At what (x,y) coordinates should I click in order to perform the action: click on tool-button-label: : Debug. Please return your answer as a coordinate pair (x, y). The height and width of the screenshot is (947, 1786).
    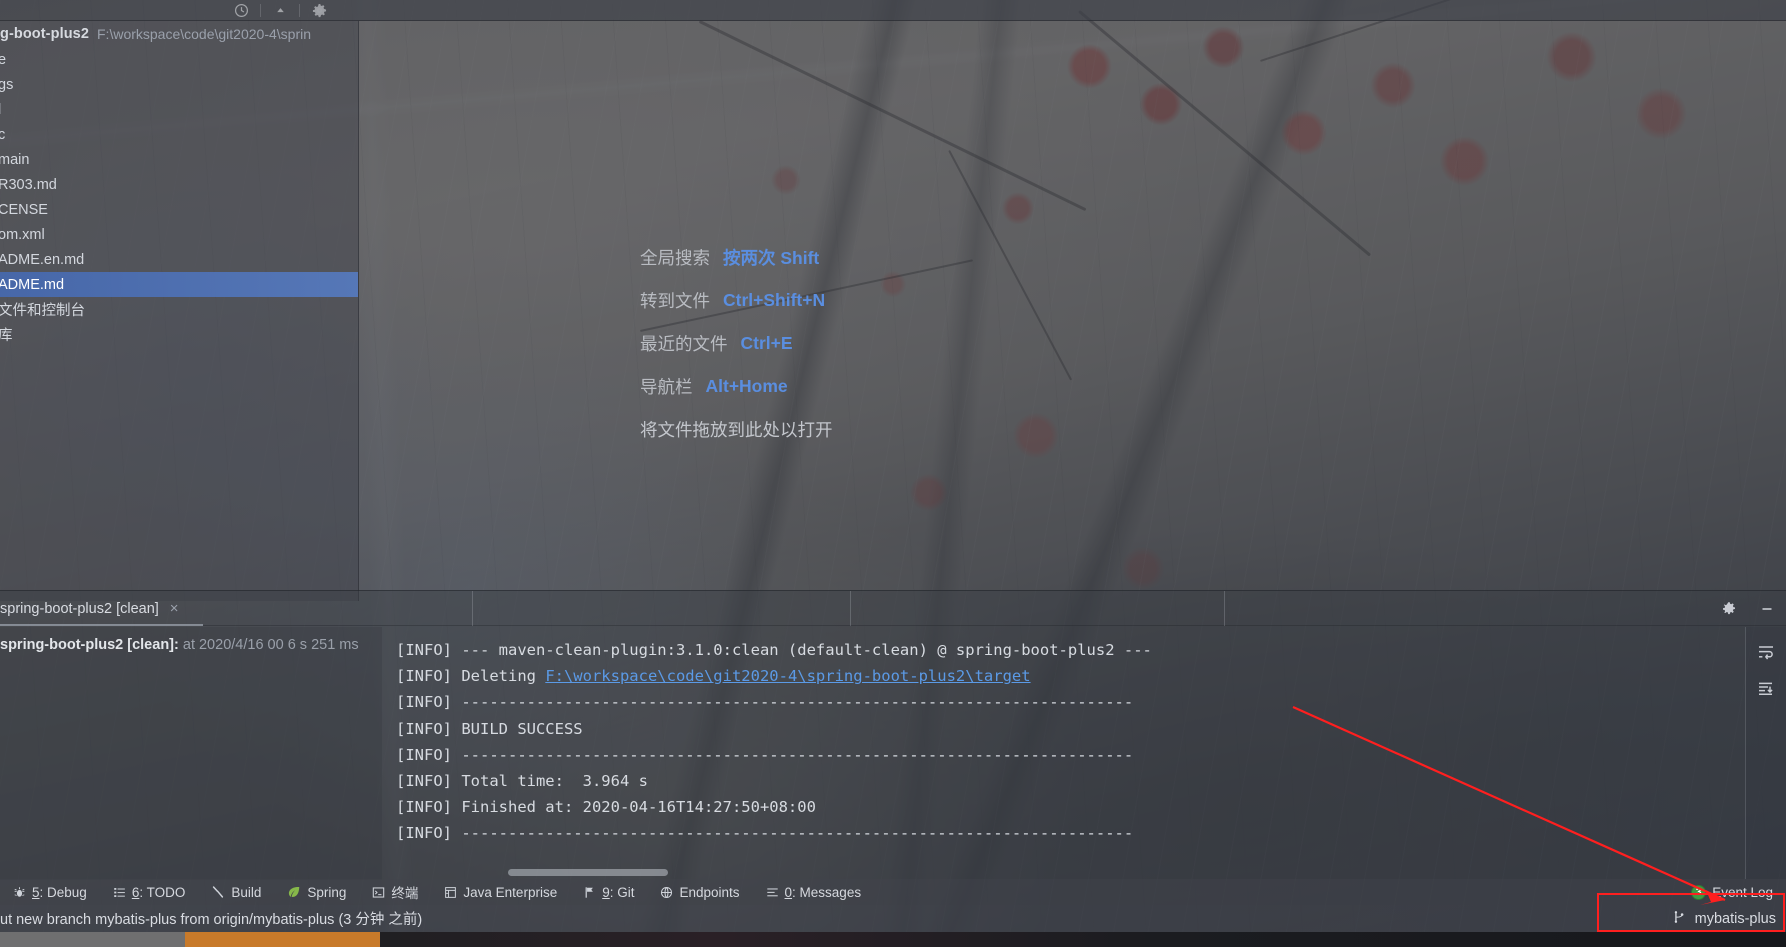
    Looking at the image, I should click on (63, 892).